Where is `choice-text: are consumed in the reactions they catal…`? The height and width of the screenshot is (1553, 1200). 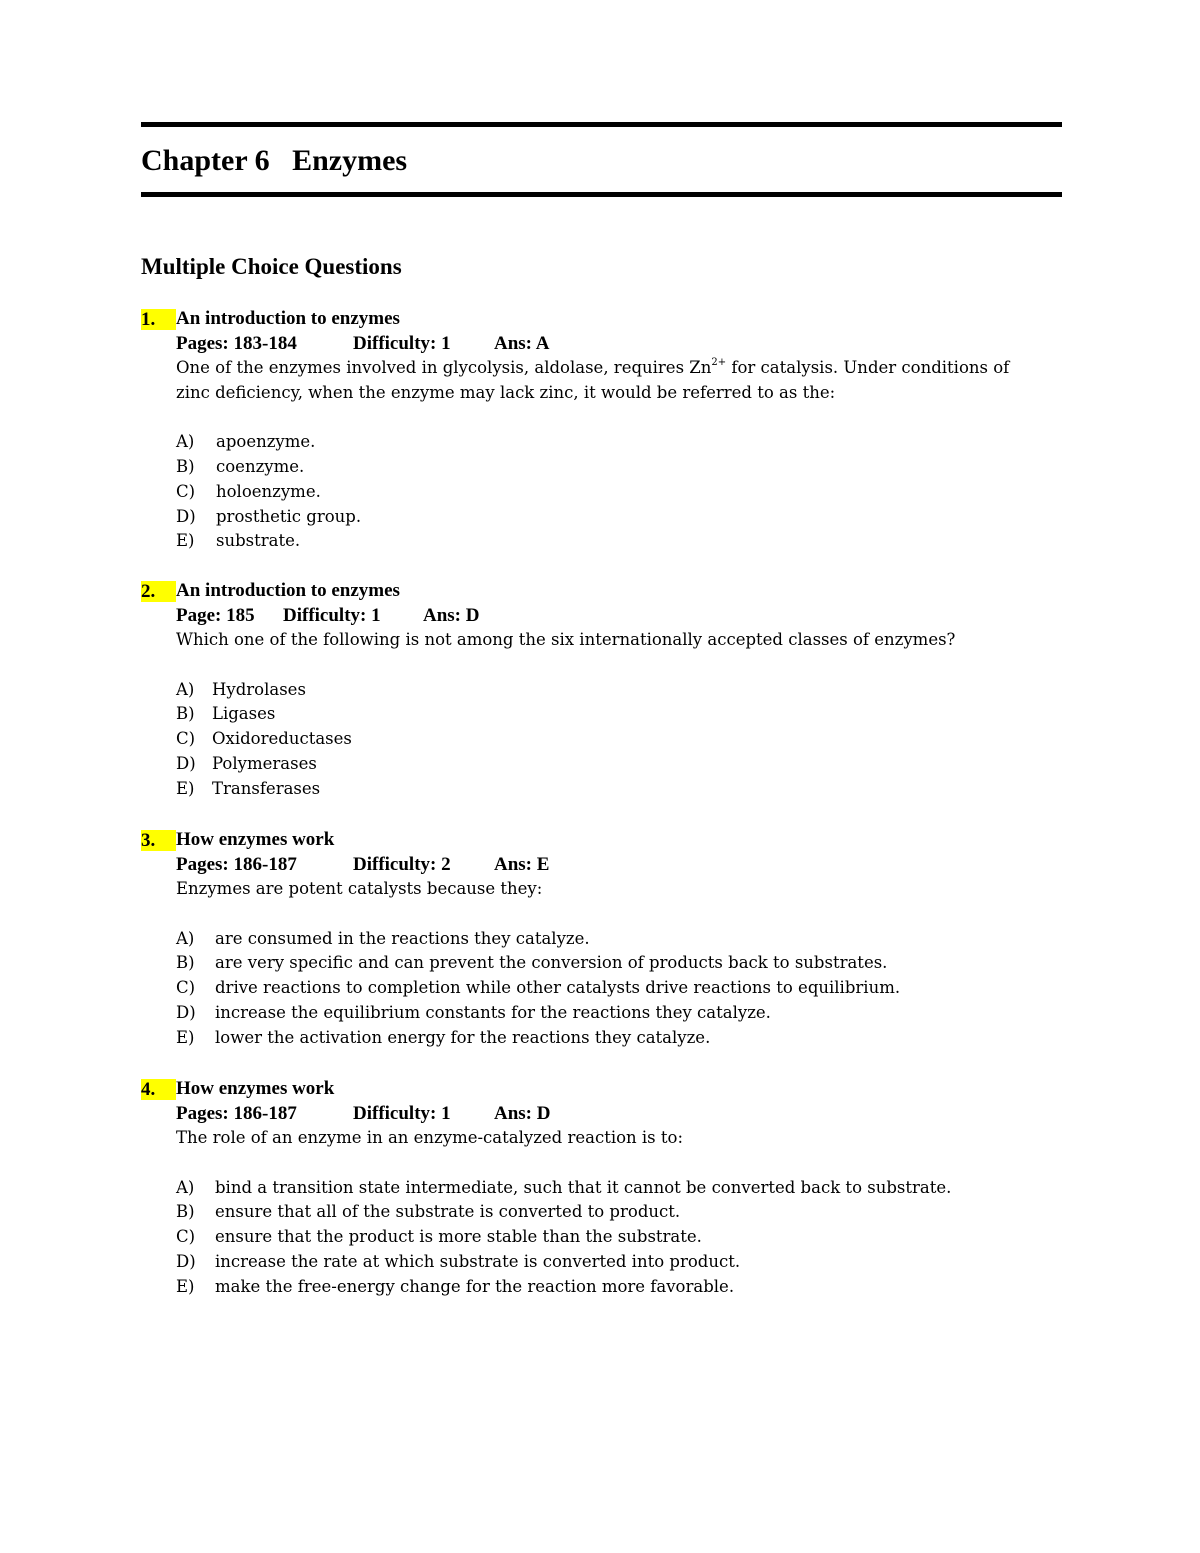 choice-text: are consumed in the reactions they catal… is located at coordinates (402, 938).